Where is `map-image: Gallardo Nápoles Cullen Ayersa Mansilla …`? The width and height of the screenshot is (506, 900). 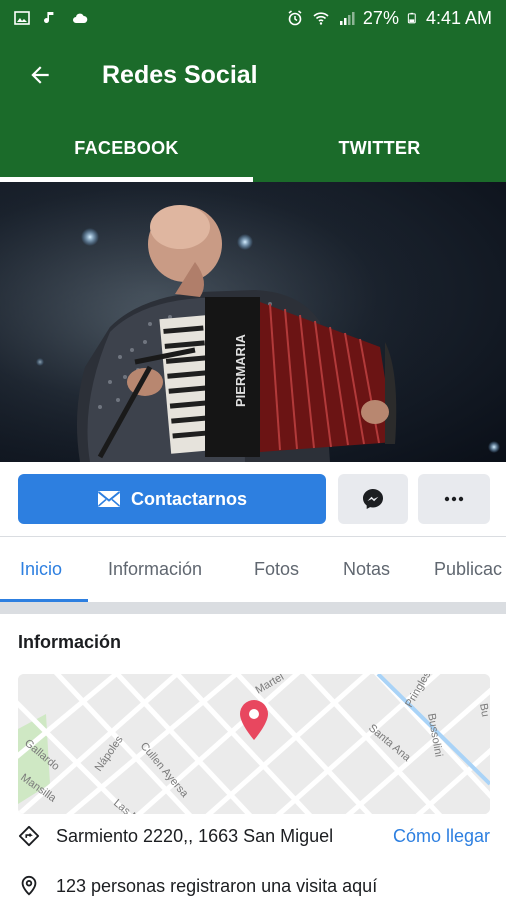
map-image: Gallardo Nápoles Cullen Ayersa Mansilla … is located at coordinates (254, 744).